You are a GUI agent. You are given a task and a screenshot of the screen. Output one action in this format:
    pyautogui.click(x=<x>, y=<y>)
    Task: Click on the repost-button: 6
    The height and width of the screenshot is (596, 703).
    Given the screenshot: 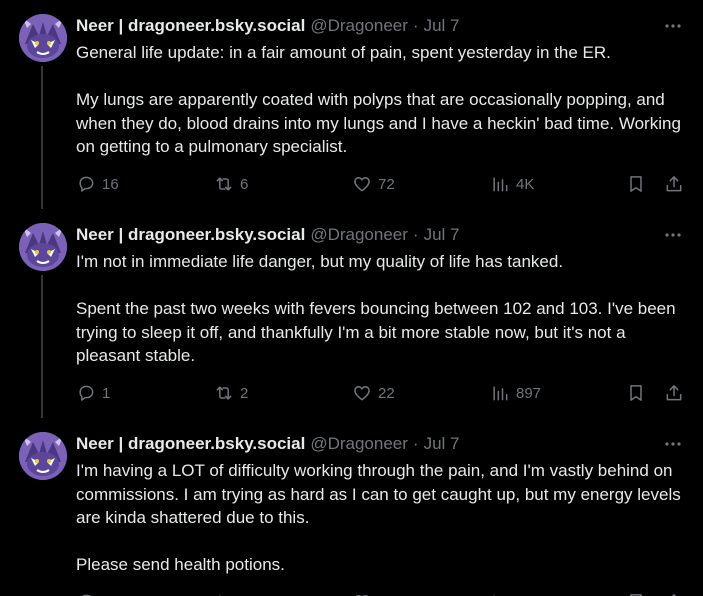 What is the action you would take?
    pyautogui.click(x=231, y=184)
    